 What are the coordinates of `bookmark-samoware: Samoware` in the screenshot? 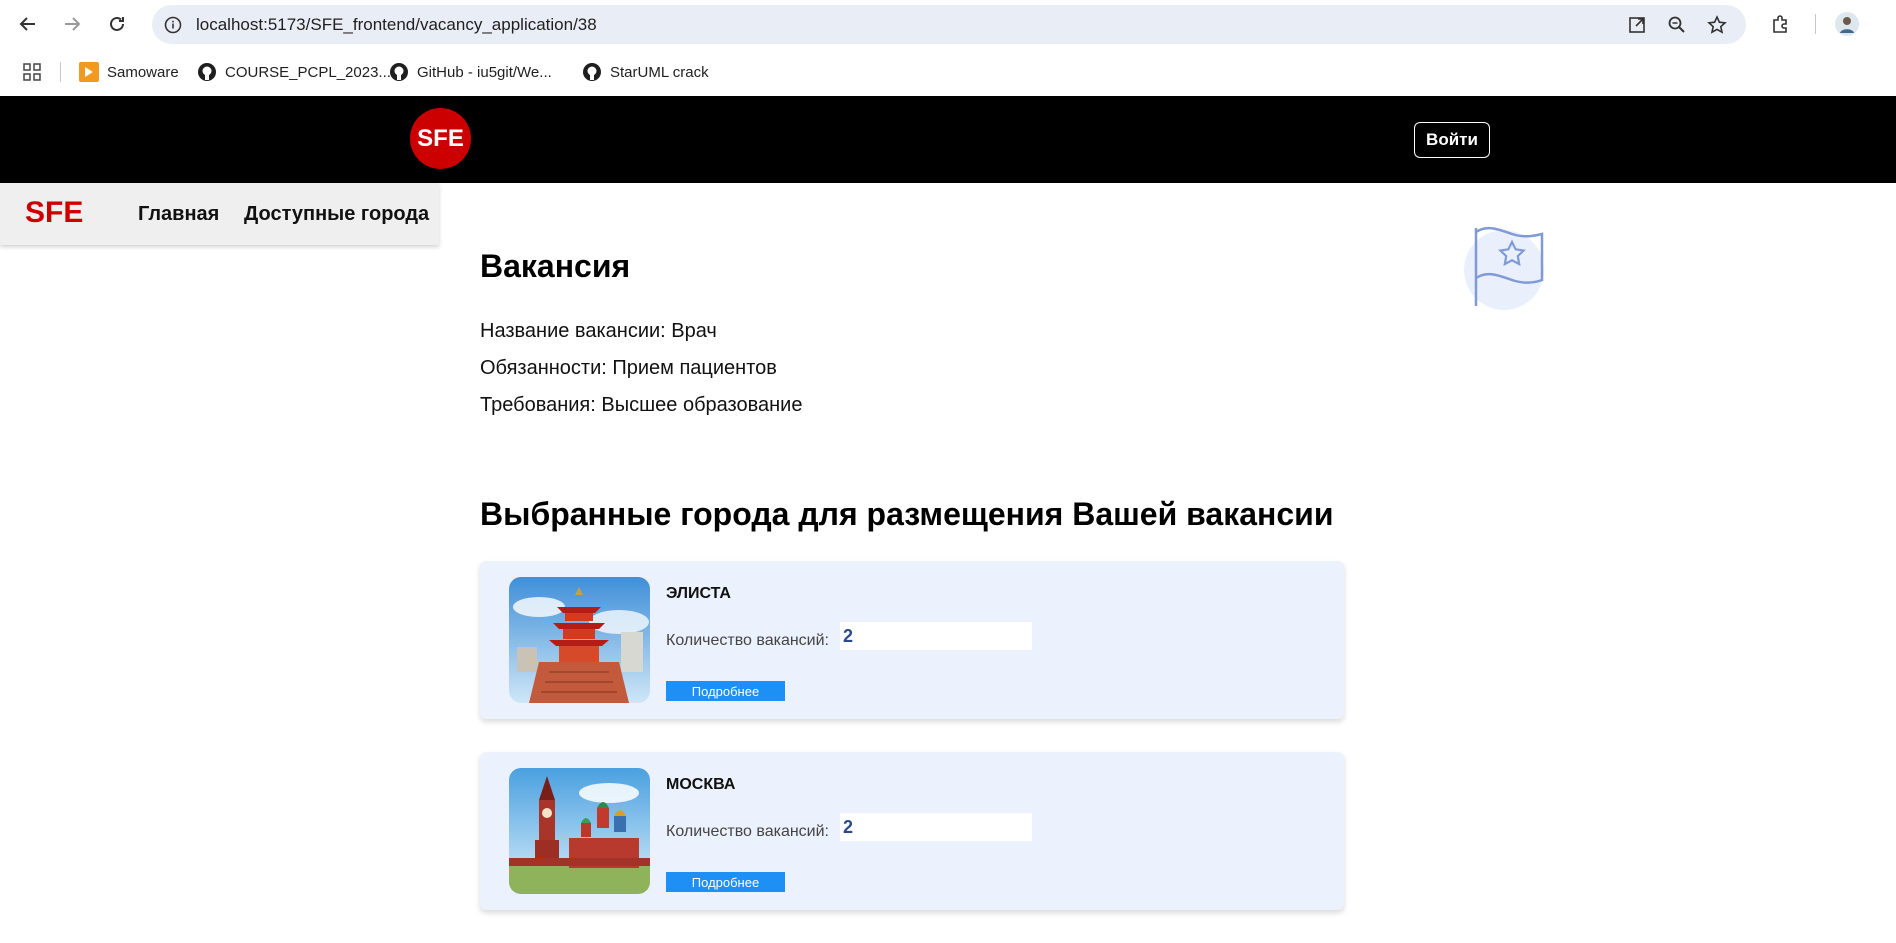 It's located at (129, 72).